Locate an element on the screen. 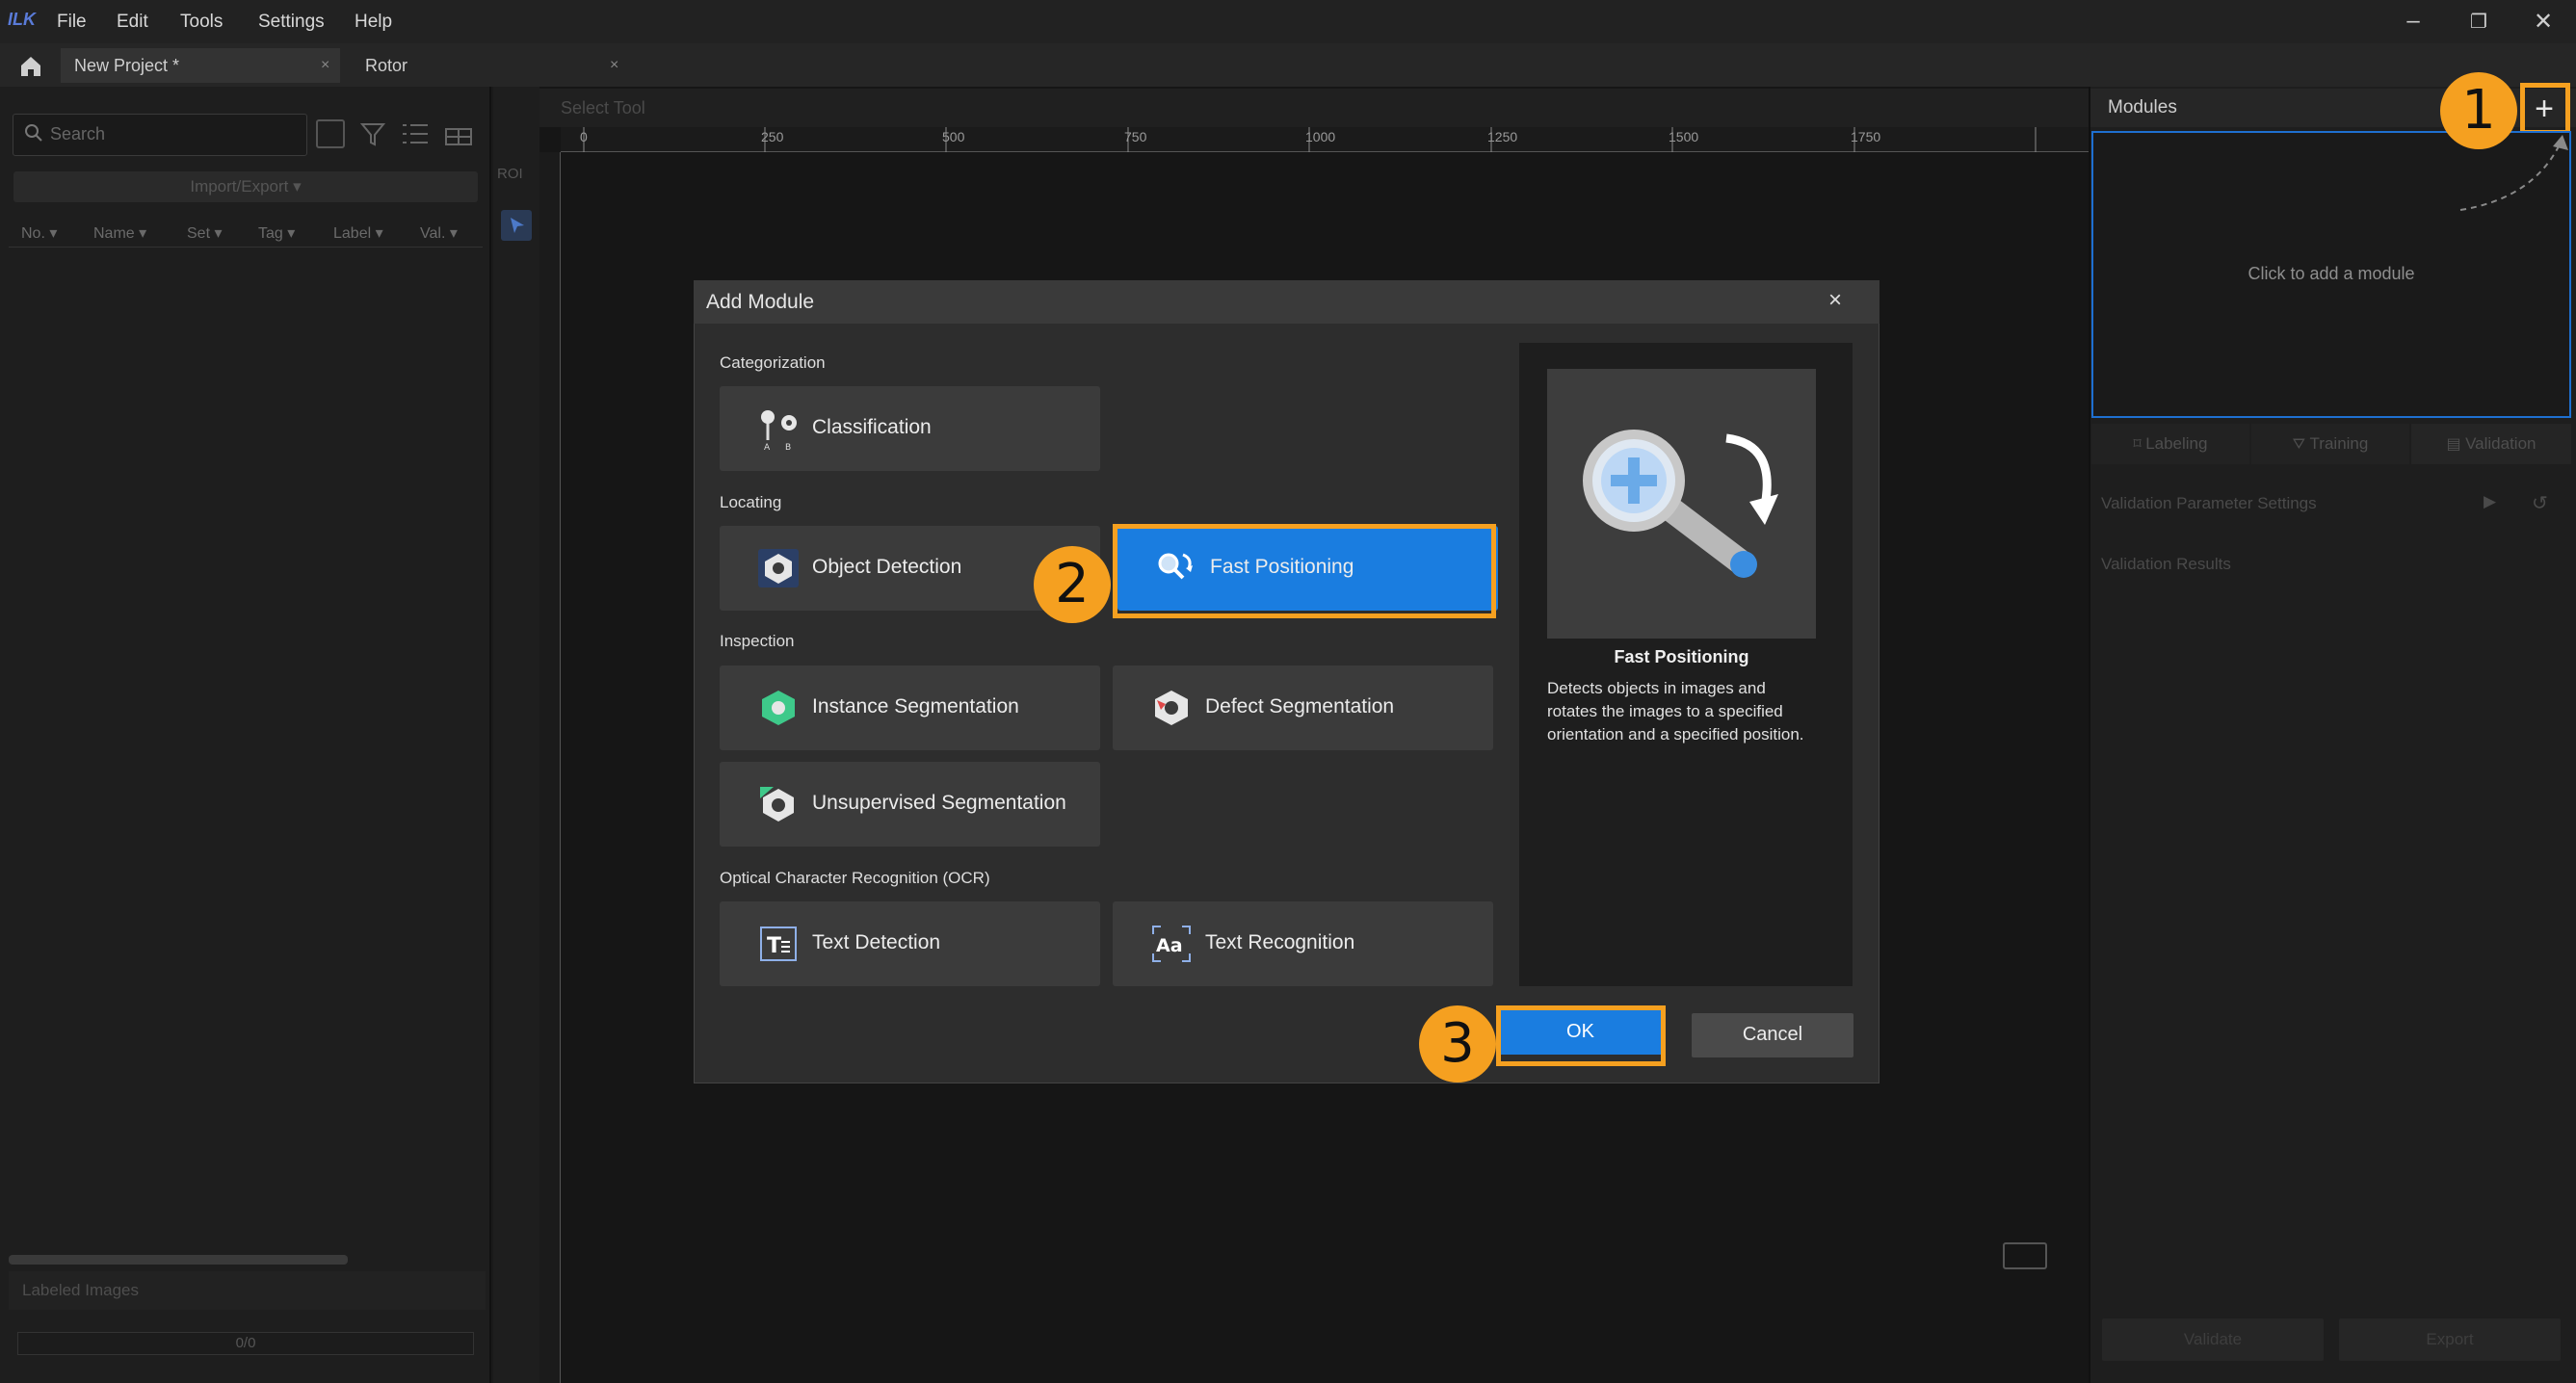 This screenshot has width=2576, height=1383. module-text-detection: T Text Detection is located at coordinates (910, 944).